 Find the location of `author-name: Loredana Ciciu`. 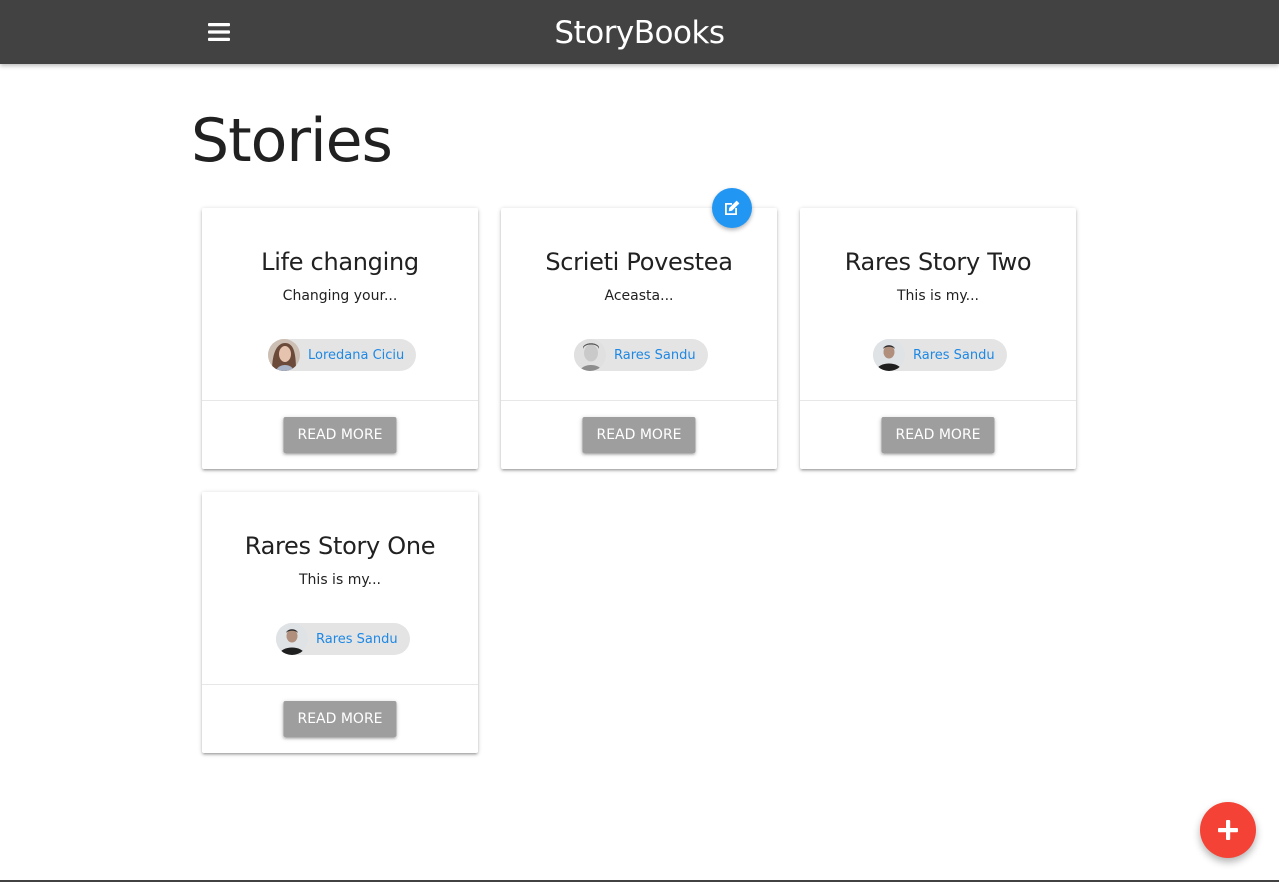

author-name: Loredana Ciciu is located at coordinates (356, 355).